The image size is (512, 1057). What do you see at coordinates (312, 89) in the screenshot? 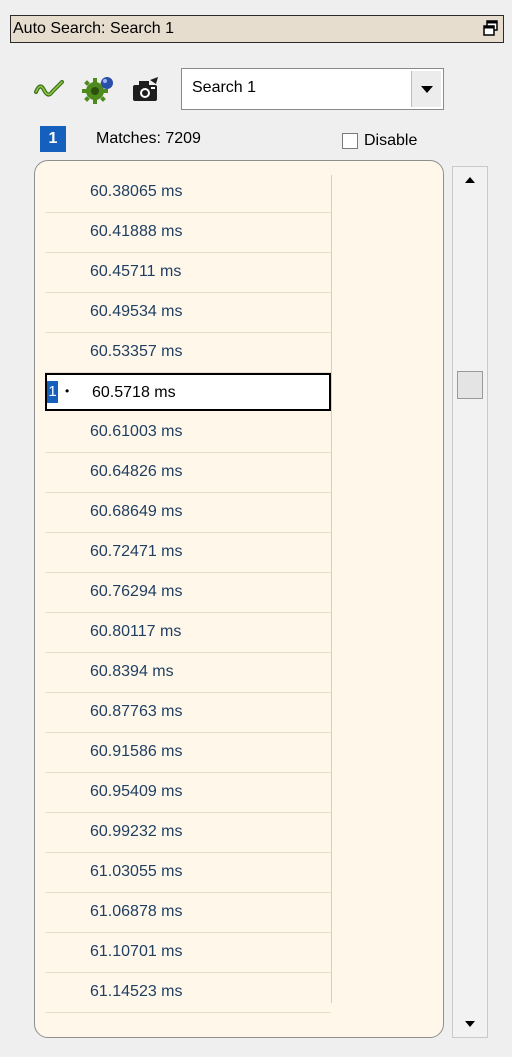
I see `search-select: Search 1` at bounding box center [312, 89].